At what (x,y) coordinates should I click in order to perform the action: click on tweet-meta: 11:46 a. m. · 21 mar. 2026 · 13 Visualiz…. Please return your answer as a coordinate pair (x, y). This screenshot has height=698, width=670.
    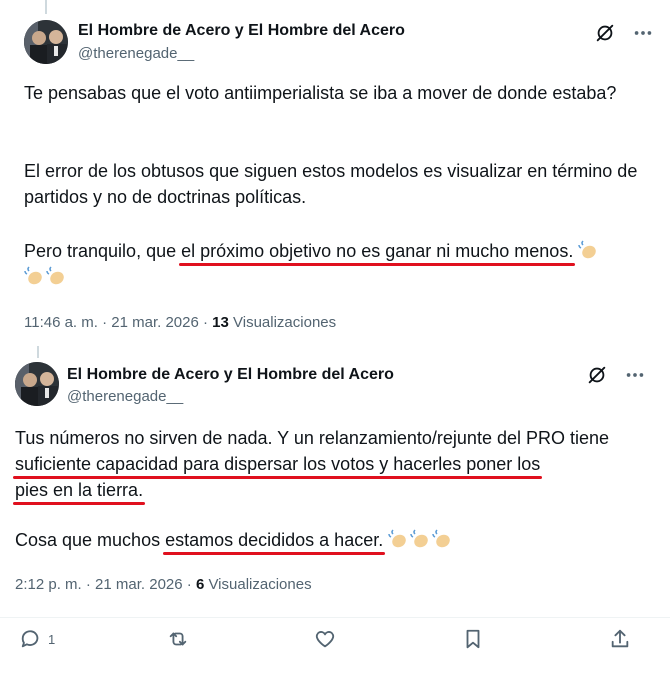
    Looking at the image, I should click on (180, 322).